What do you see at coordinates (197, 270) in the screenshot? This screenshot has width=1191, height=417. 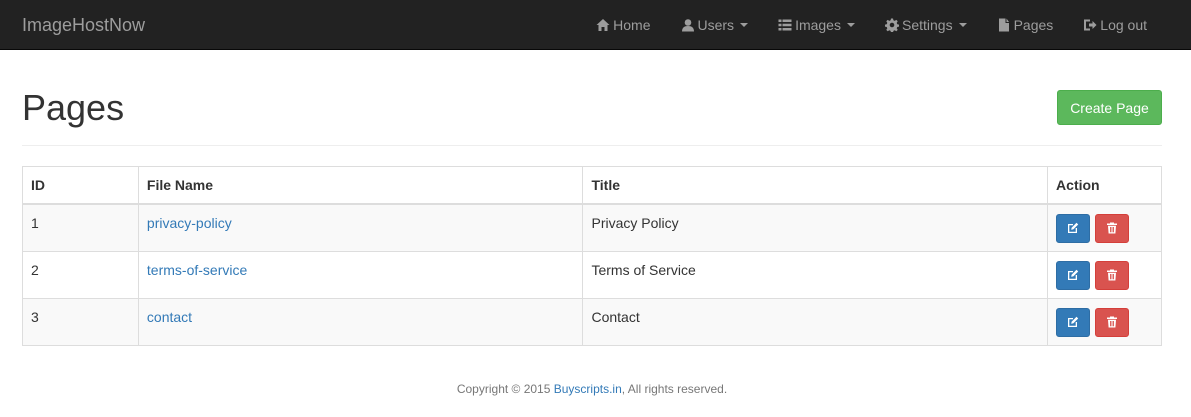 I see `file-name-link: terms-of-service` at bounding box center [197, 270].